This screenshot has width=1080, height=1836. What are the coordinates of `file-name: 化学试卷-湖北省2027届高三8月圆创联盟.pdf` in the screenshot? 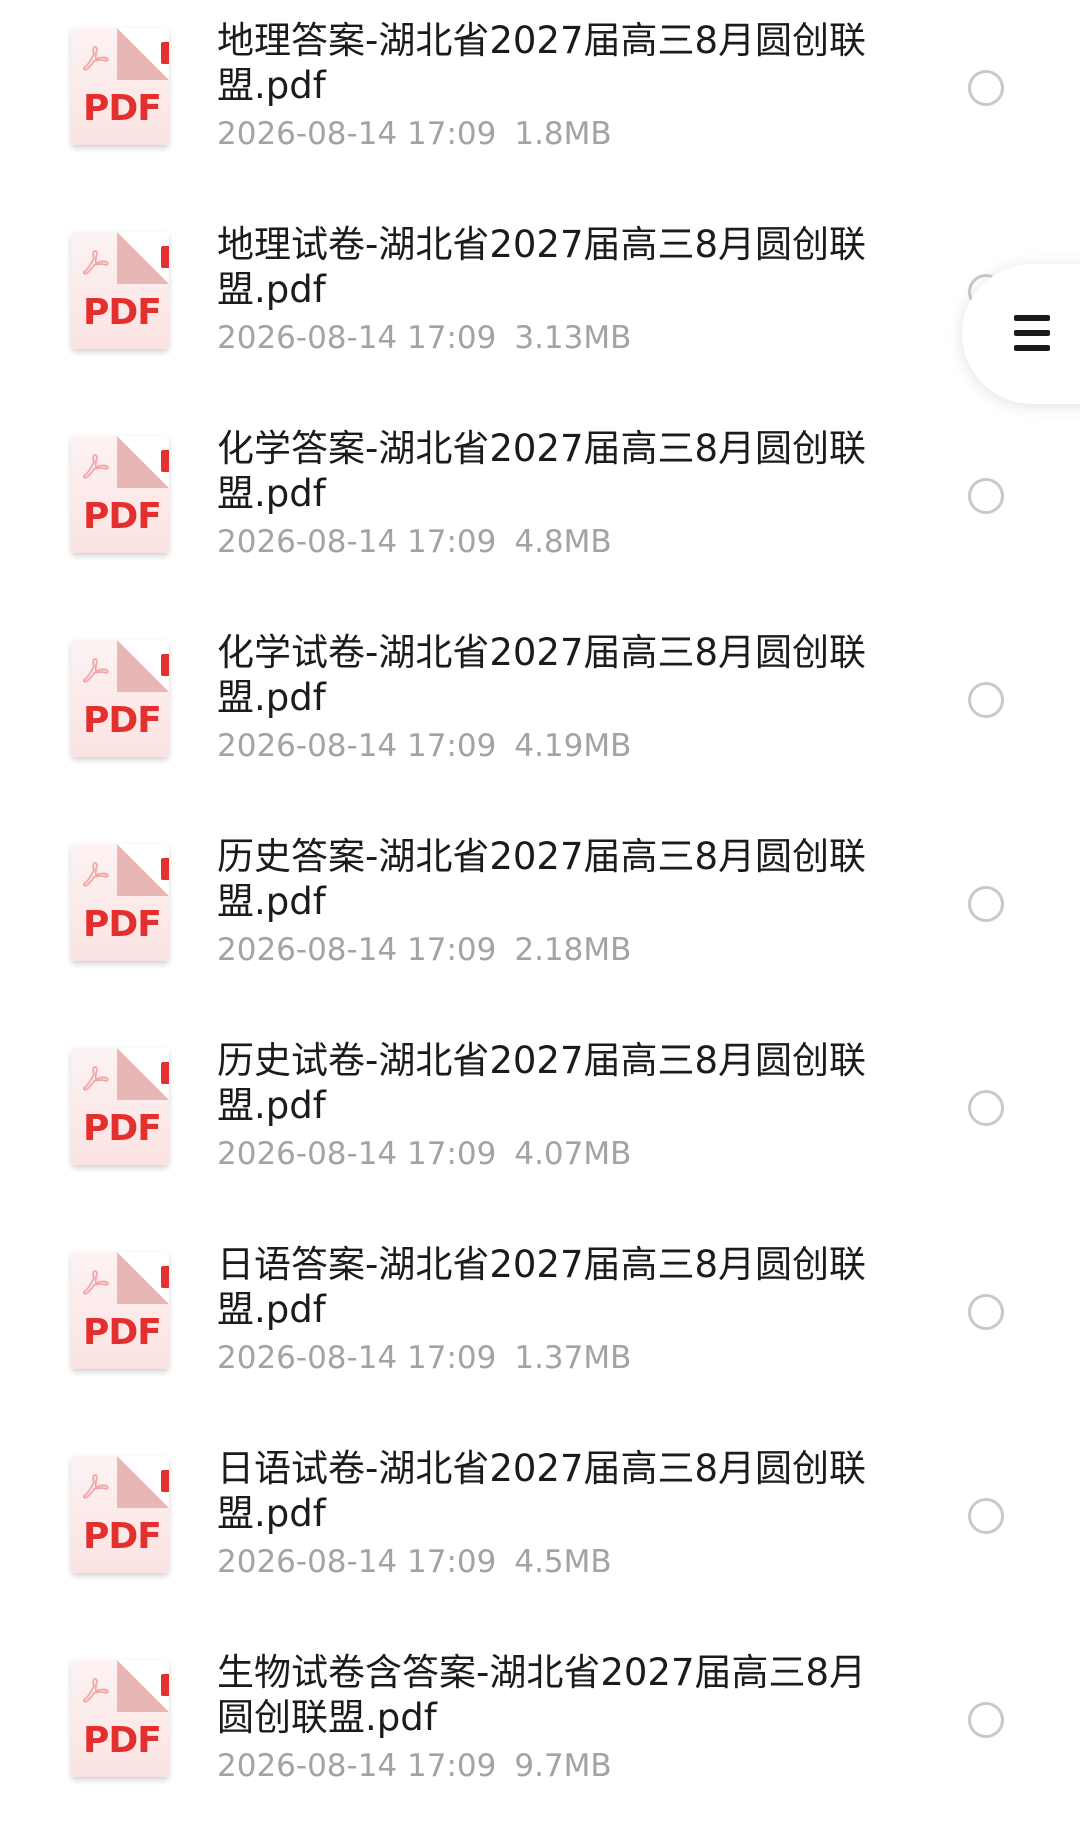 It's located at (542, 675).